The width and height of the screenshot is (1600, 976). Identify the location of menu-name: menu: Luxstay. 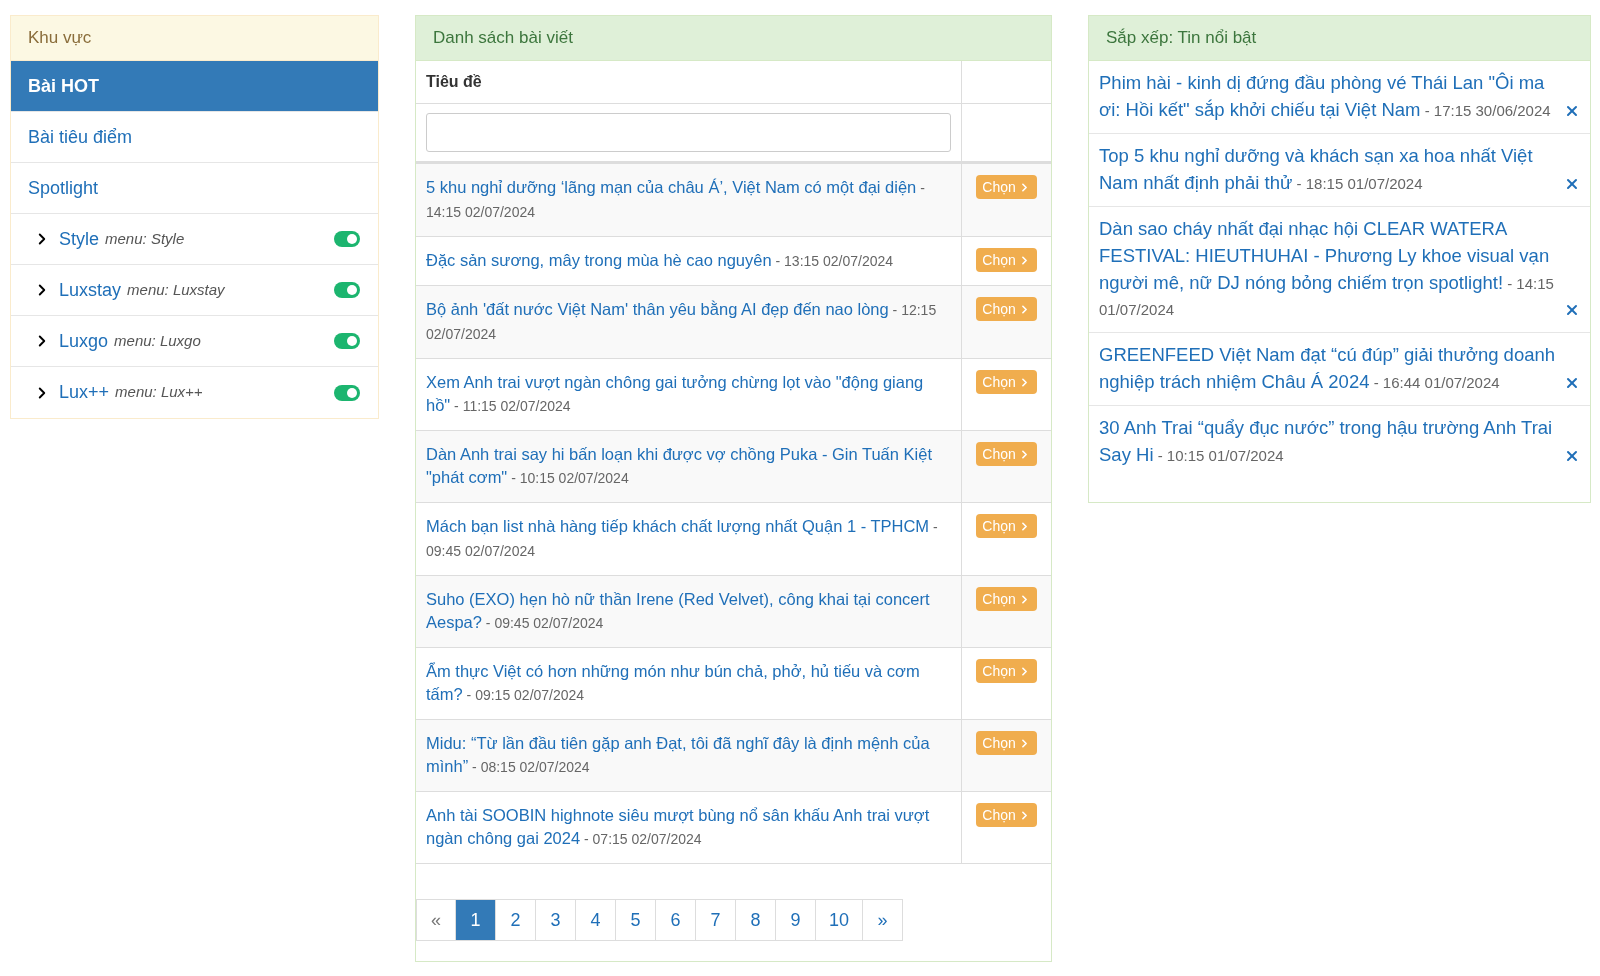
(176, 289).